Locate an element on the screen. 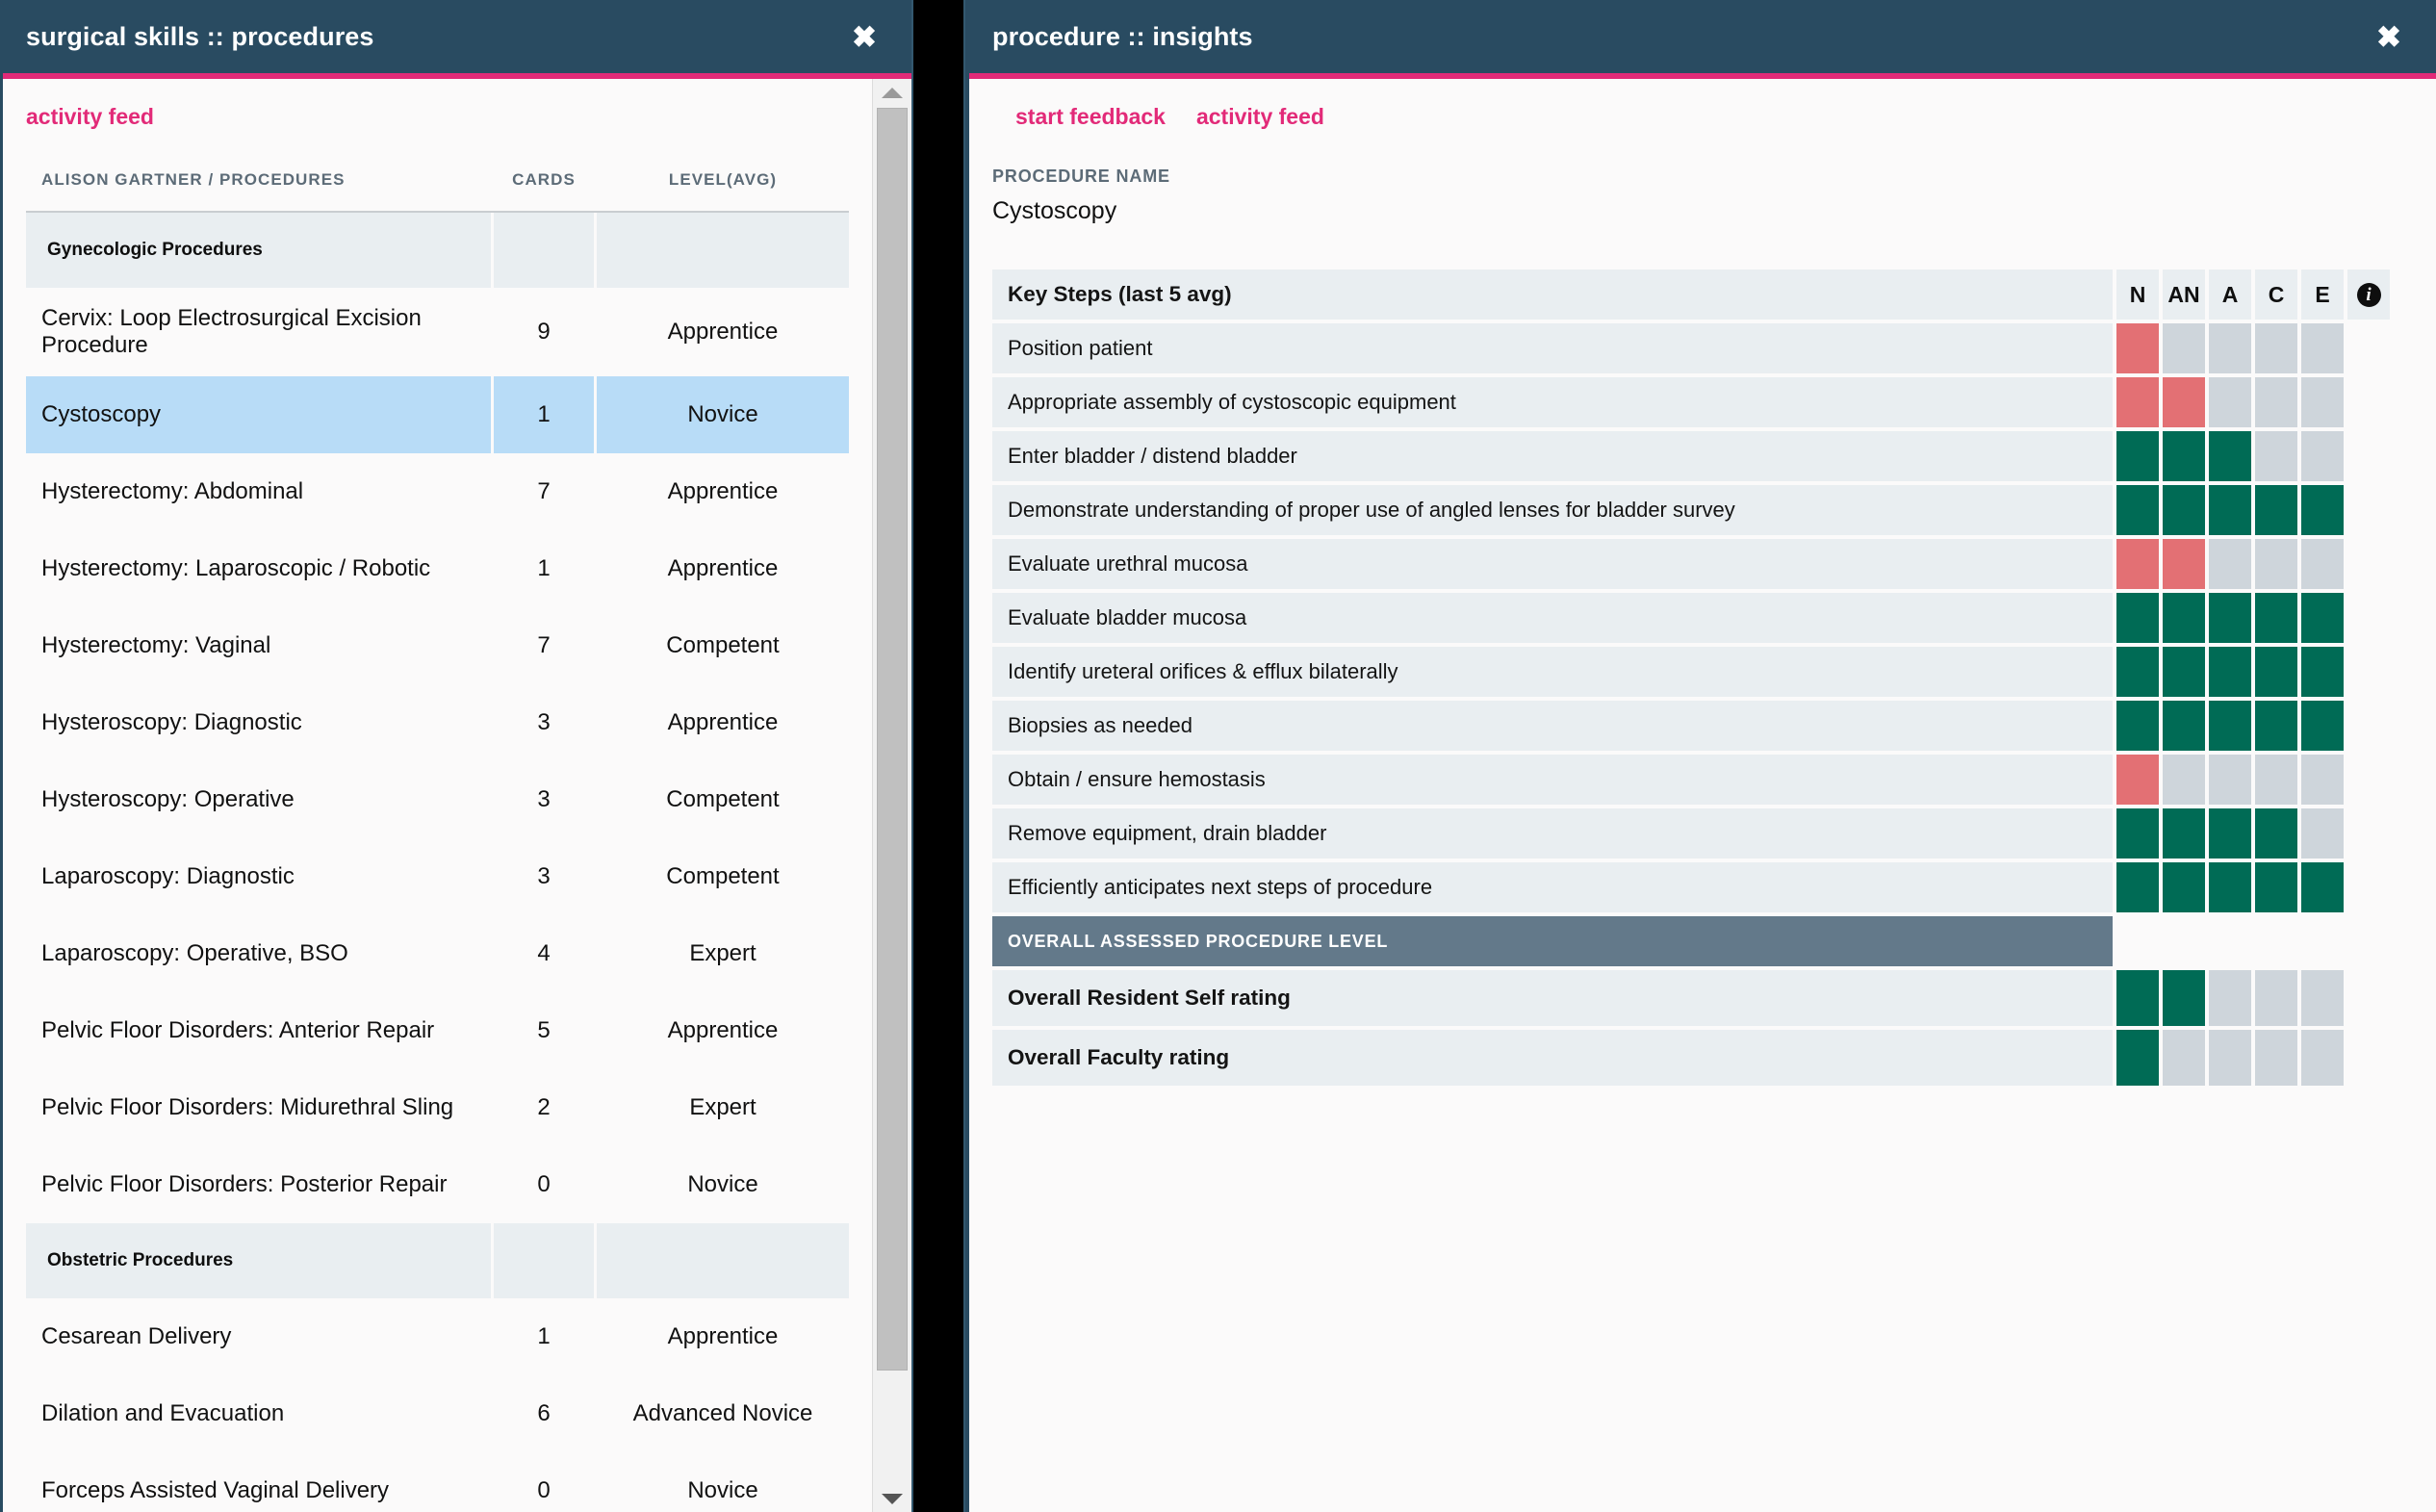  table-row: Laparoscopy: Operative, BSO 4 Expert is located at coordinates (438, 953).